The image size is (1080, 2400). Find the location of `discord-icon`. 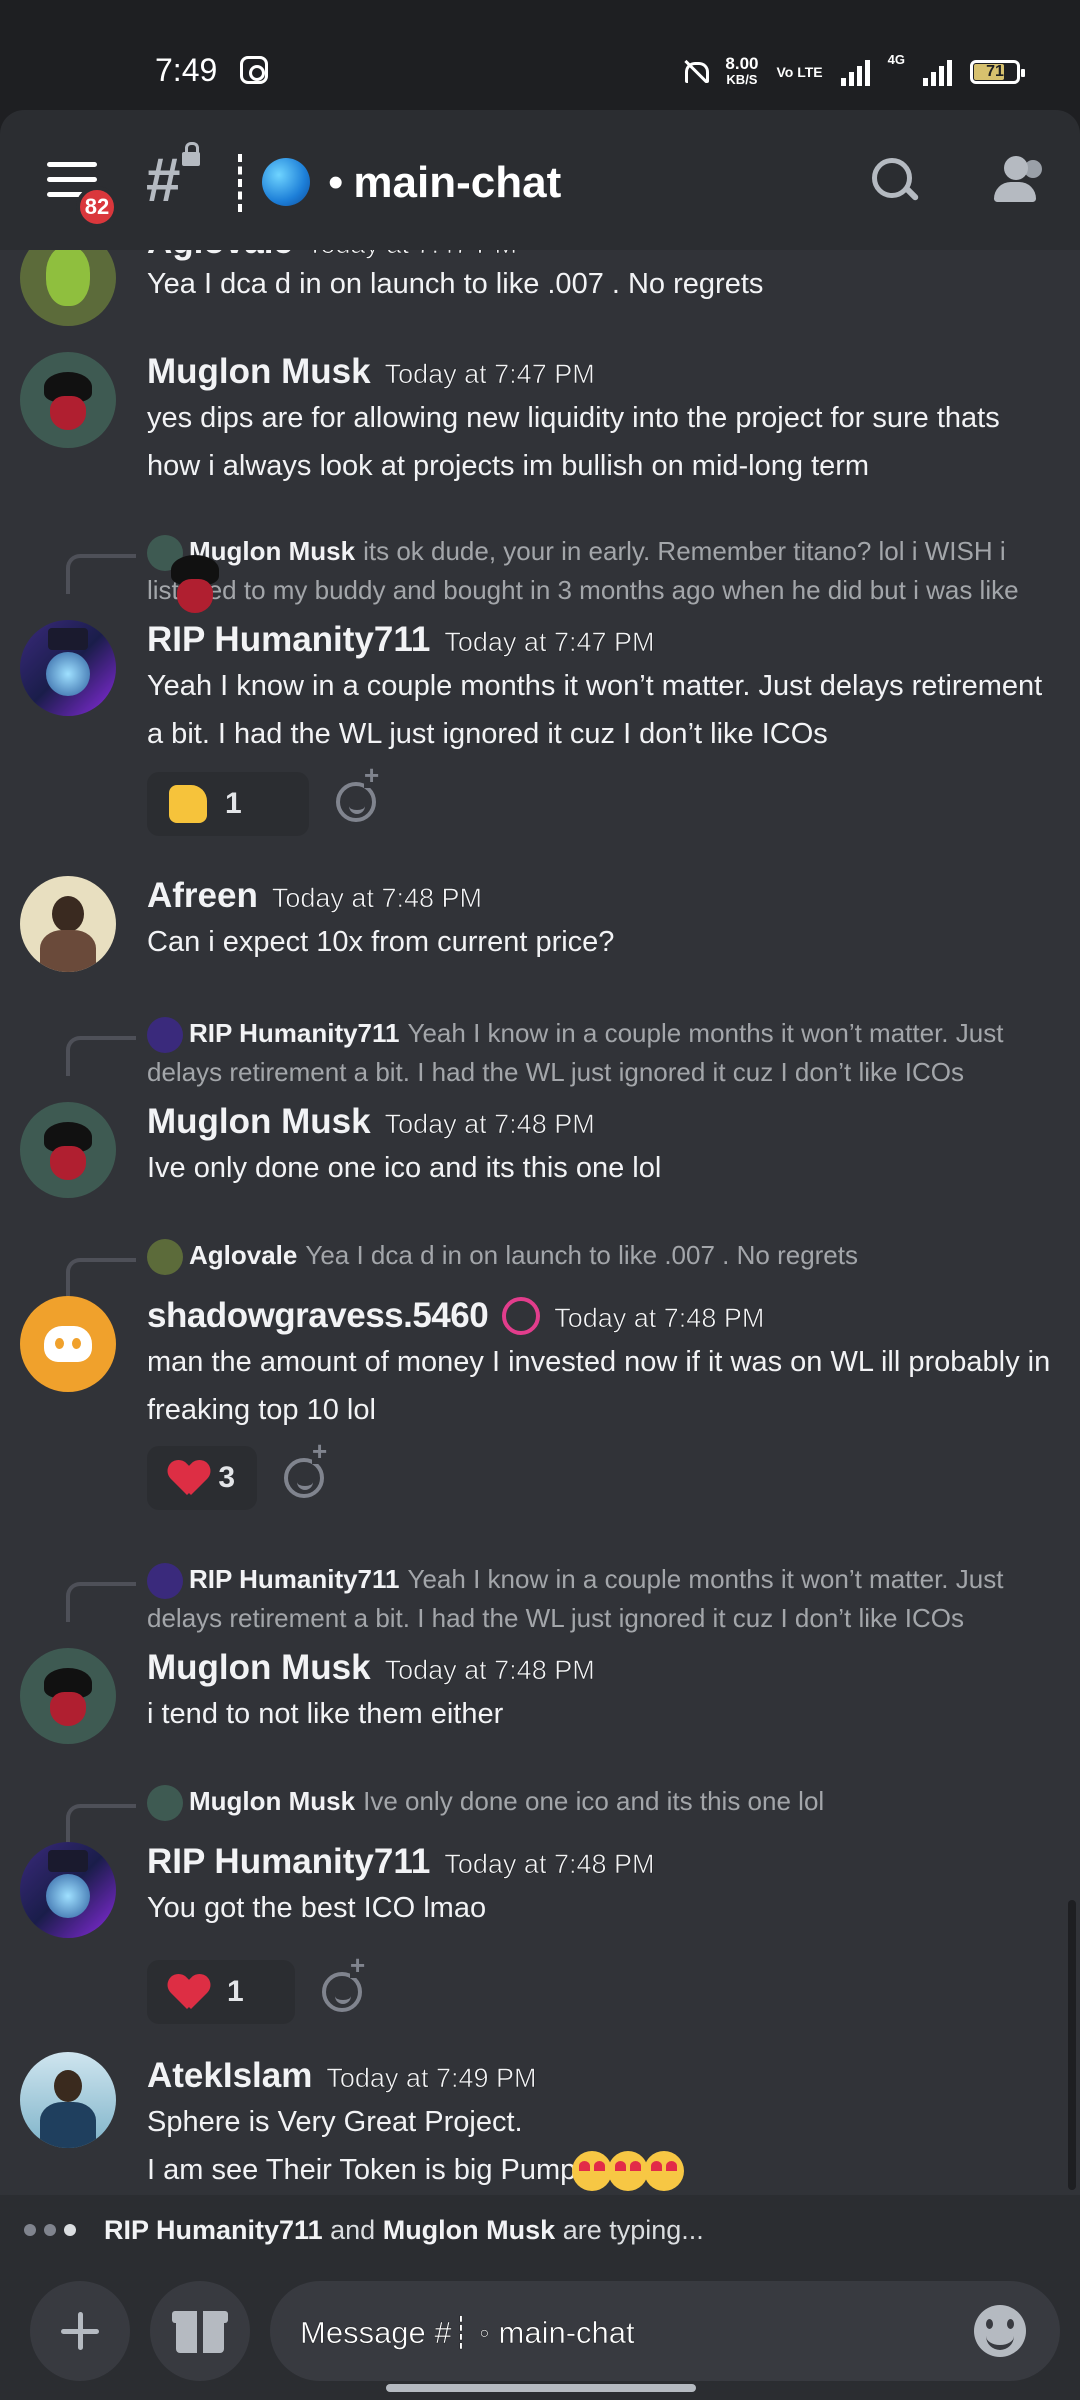

discord-icon is located at coordinates (68, 1344).